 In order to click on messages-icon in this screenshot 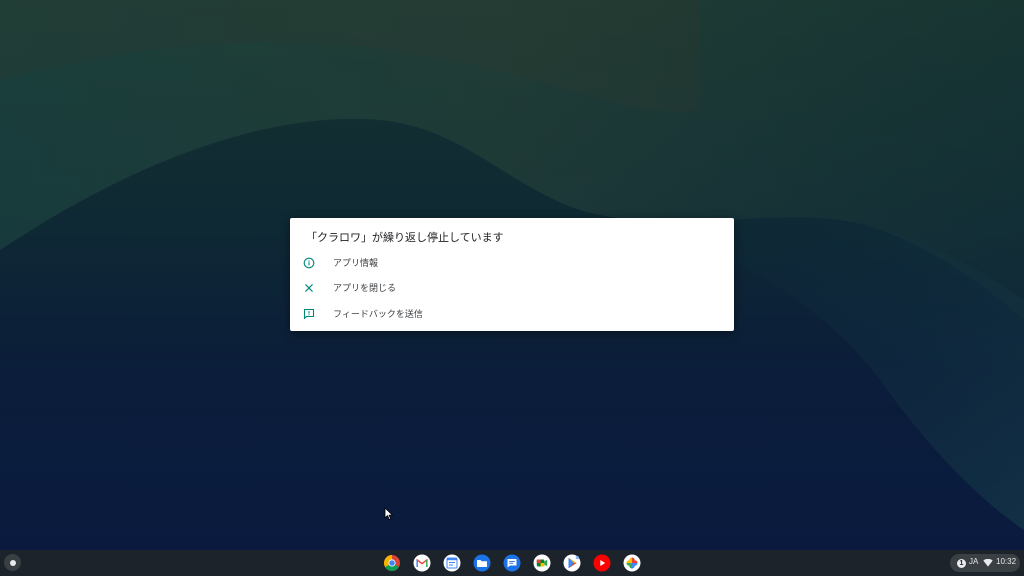, I will do `click(512, 563)`.